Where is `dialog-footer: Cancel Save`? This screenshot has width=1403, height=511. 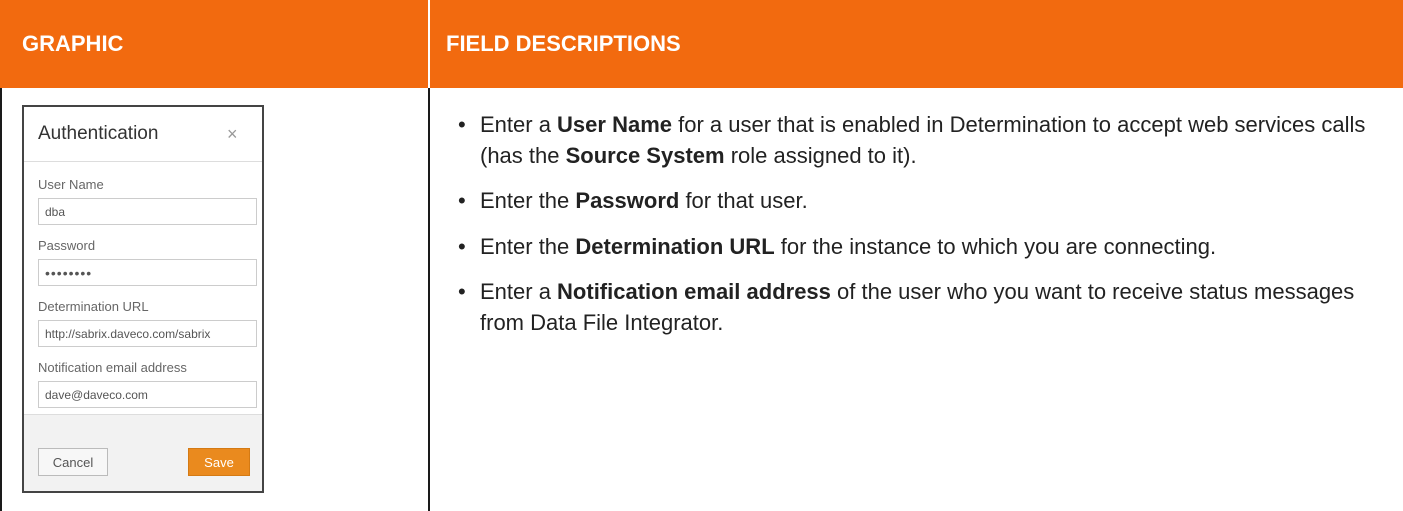 dialog-footer: Cancel Save is located at coordinates (143, 452).